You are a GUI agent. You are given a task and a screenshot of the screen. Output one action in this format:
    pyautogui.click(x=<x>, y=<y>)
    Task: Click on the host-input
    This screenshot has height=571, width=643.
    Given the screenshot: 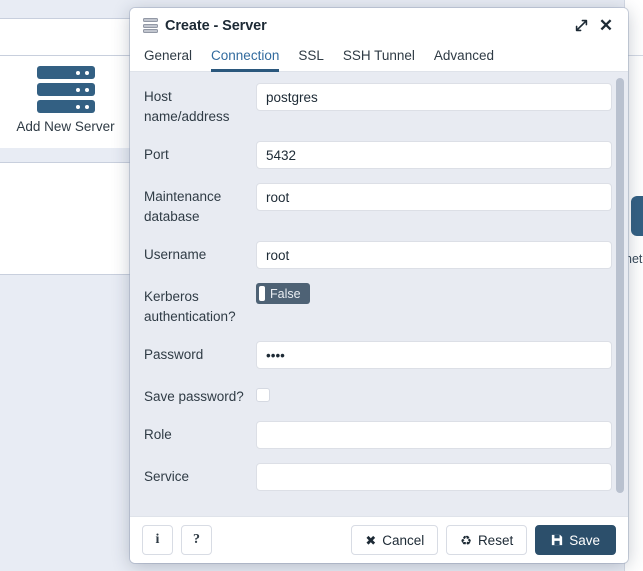 What is the action you would take?
    pyautogui.click(x=434, y=97)
    